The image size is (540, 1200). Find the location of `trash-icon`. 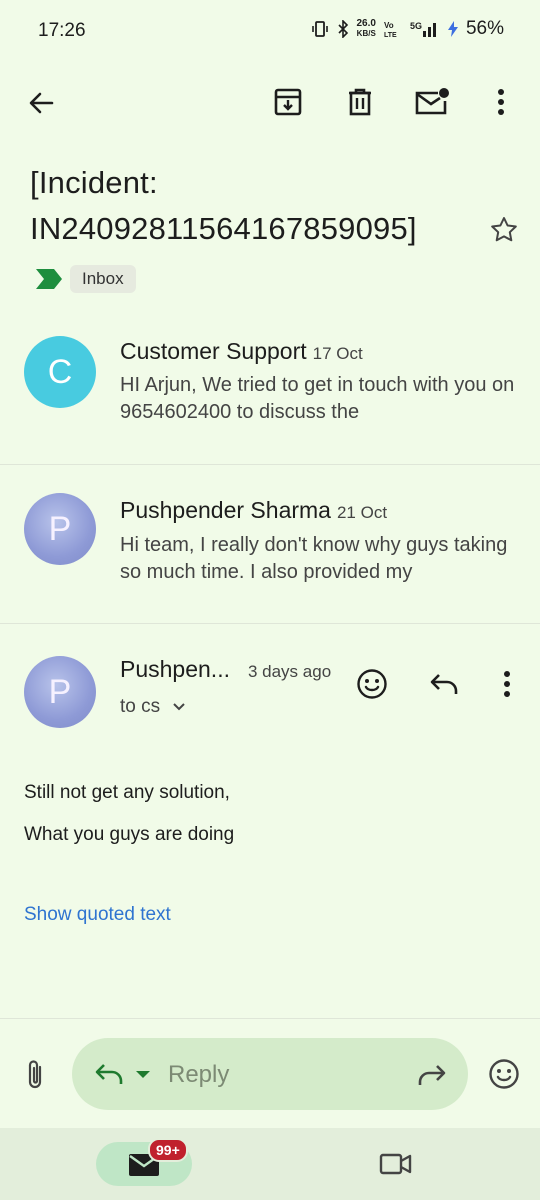

trash-icon is located at coordinates (360, 102).